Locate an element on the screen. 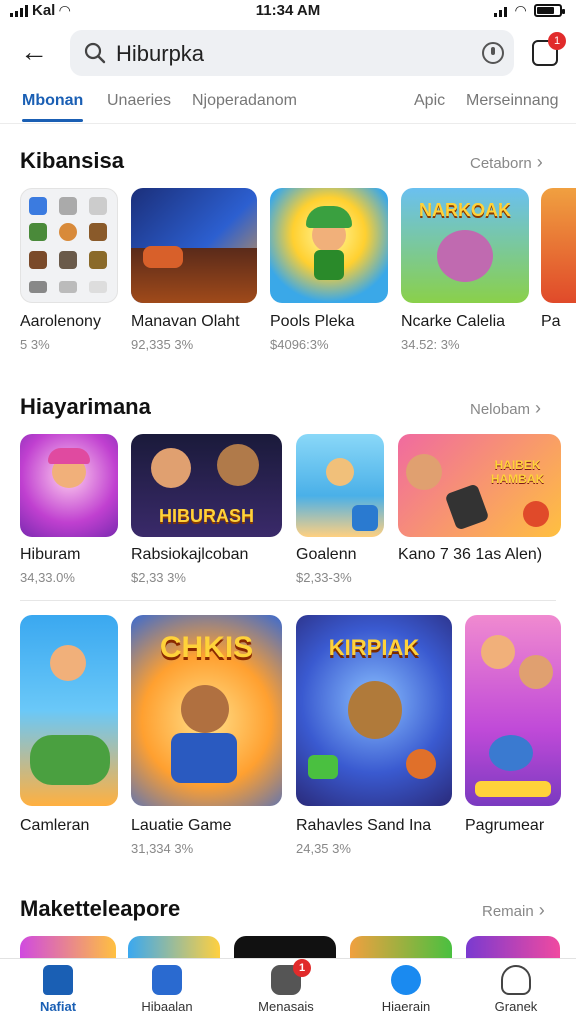 Image resolution: width=576 pixels, height=1024 pixels. see-all-link: Nelobam is located at coordinates (505, 408).